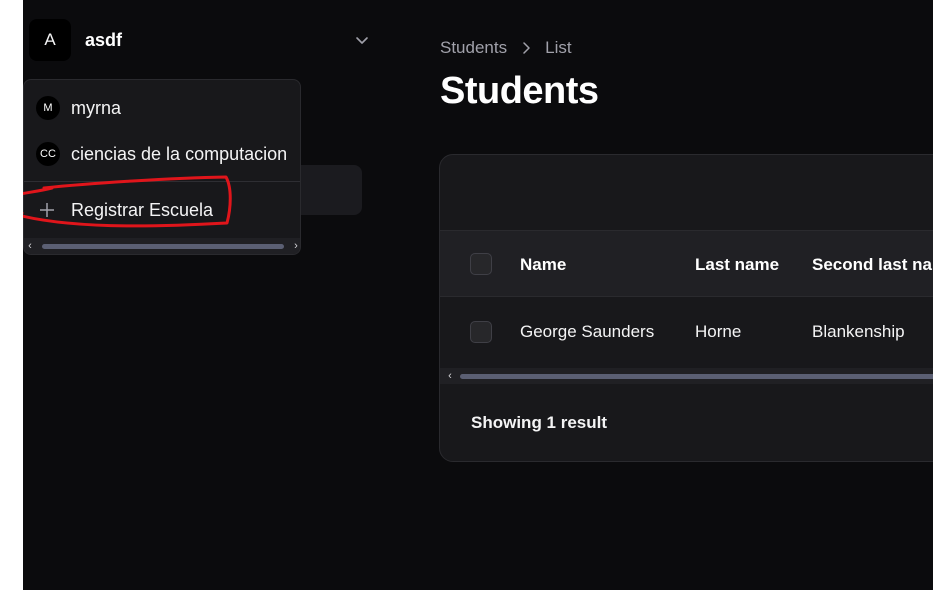  I want to click on tenant-option-ciencias: CC ciencias de la computacion, so click(162, 154).